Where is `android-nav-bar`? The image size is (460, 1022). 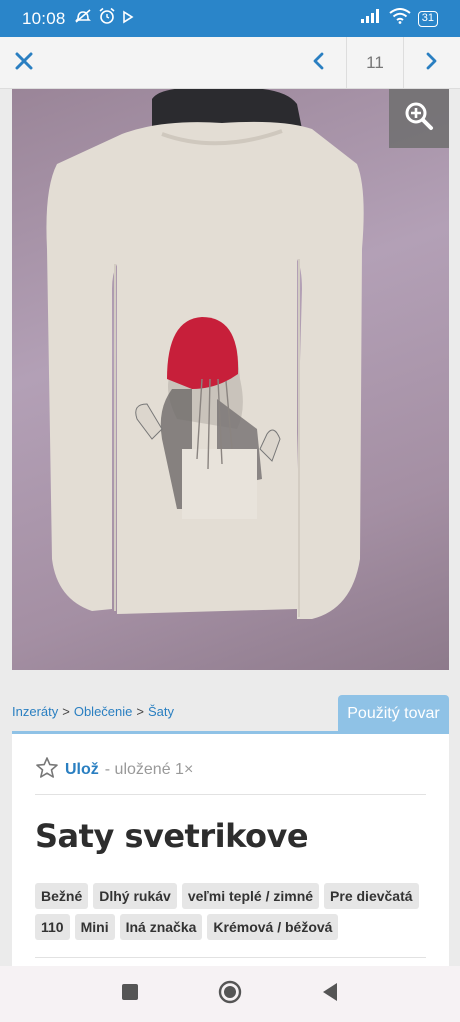 android-nav-bar is located at coordinates (230, 994).